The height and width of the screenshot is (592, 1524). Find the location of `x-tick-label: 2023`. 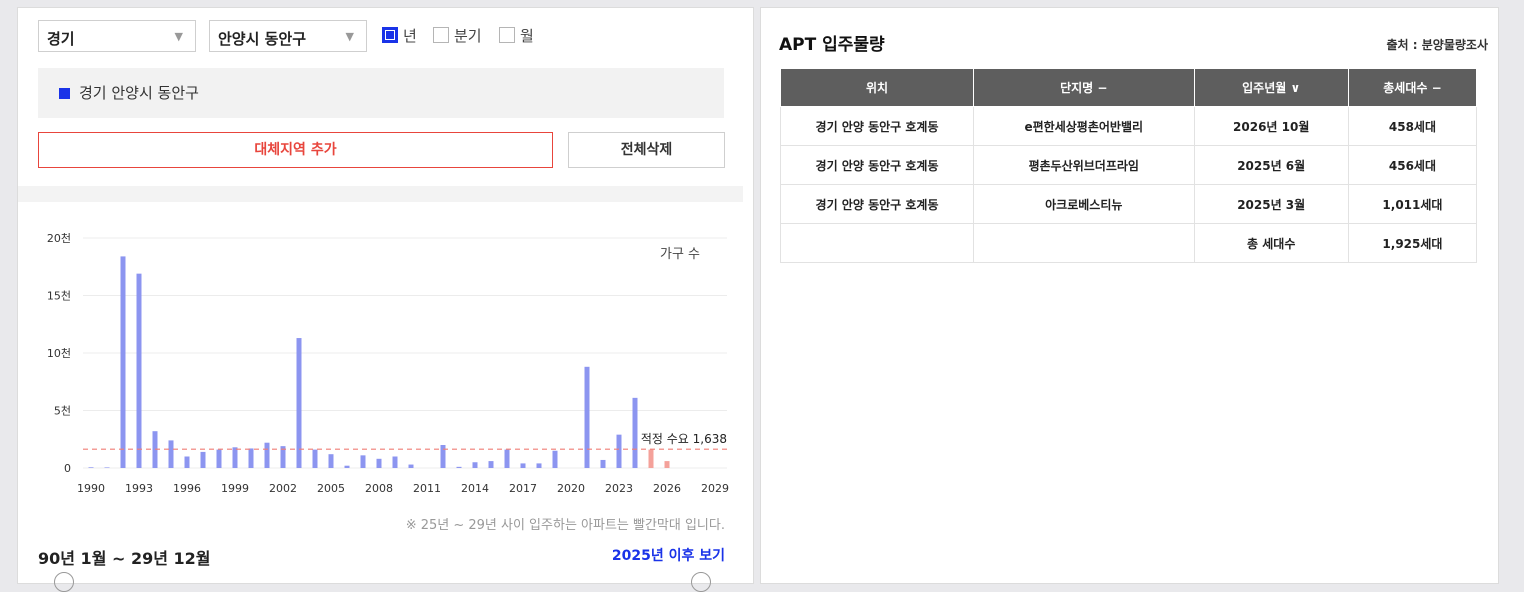

x-tick-label: 2023 is located at coordinates (619, 488).